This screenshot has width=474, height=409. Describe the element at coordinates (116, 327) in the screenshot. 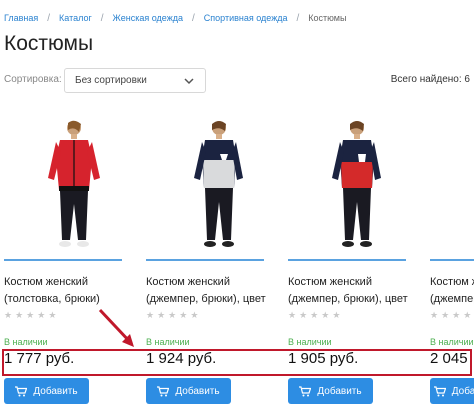

I see `annotation-arrow-icon` at that location.